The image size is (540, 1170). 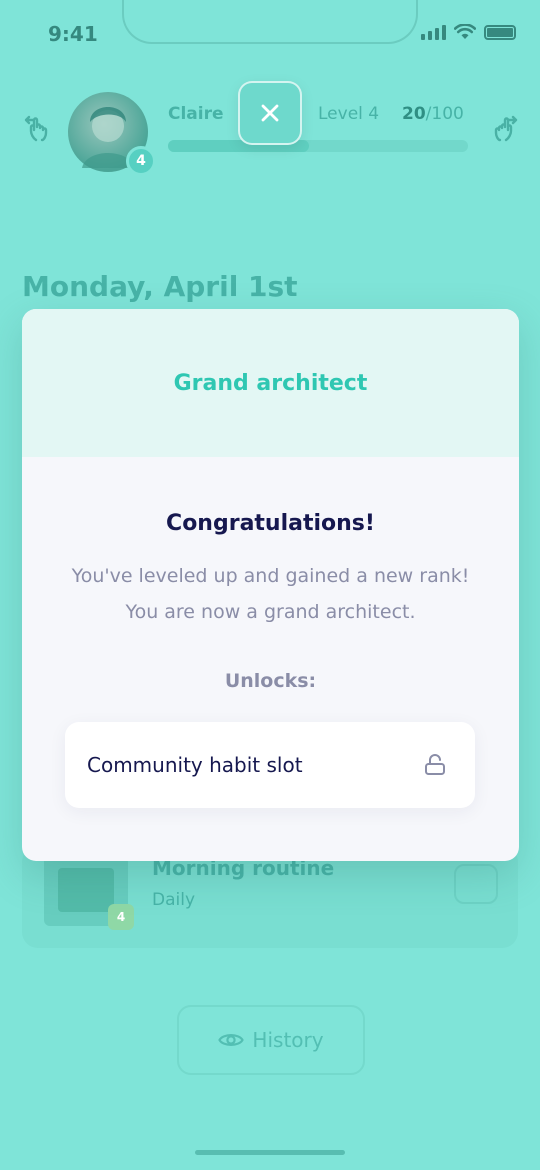 I want to click on xp-progress-bar, so click(x=318, y=146).